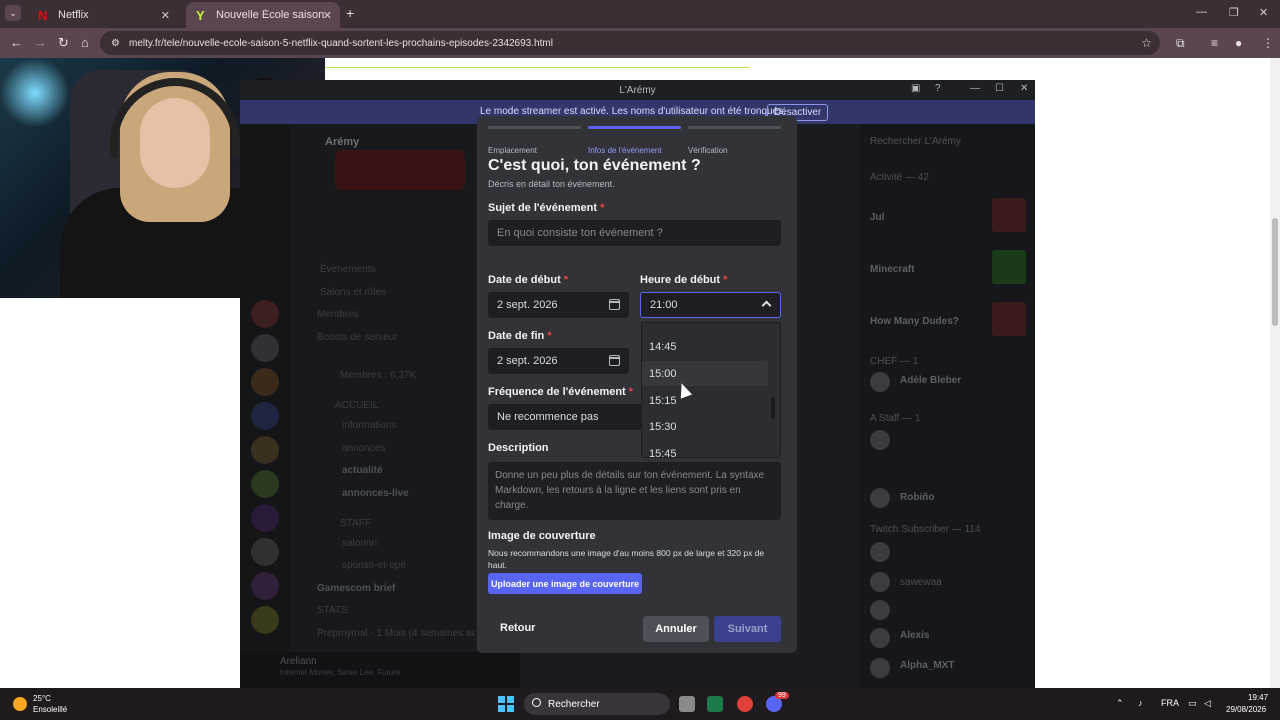 The image size is (1280, 720). I want to click on time-dropdown: 14:45 15:00 15:15 15:30 15:45, so click(711, 390).